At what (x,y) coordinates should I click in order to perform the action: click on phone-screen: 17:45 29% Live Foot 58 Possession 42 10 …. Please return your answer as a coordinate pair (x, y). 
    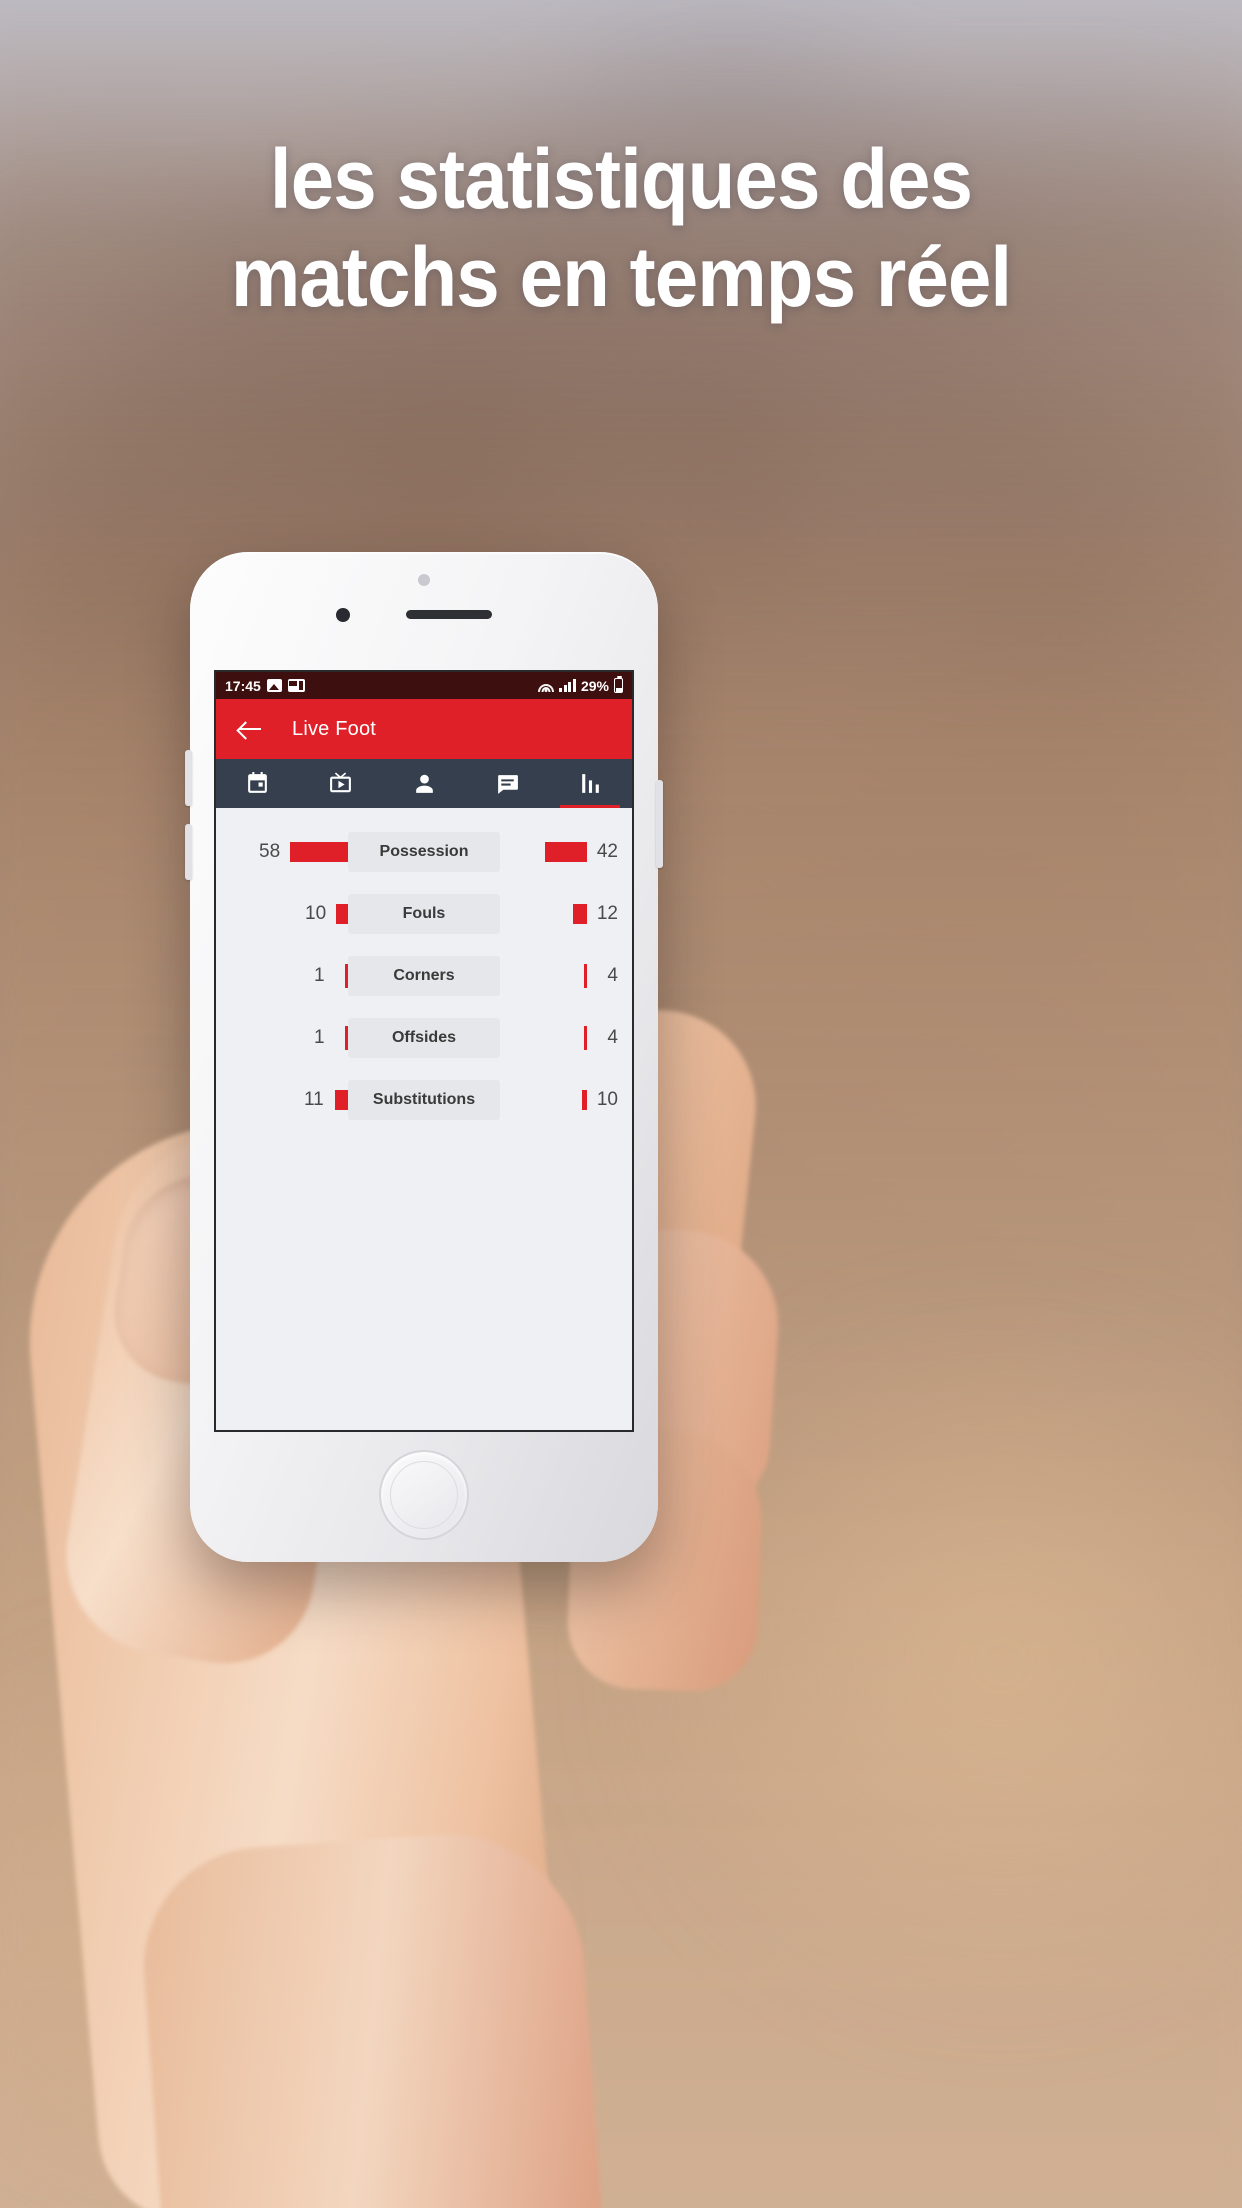
    Looking at the image, I should click on (424, 1051).